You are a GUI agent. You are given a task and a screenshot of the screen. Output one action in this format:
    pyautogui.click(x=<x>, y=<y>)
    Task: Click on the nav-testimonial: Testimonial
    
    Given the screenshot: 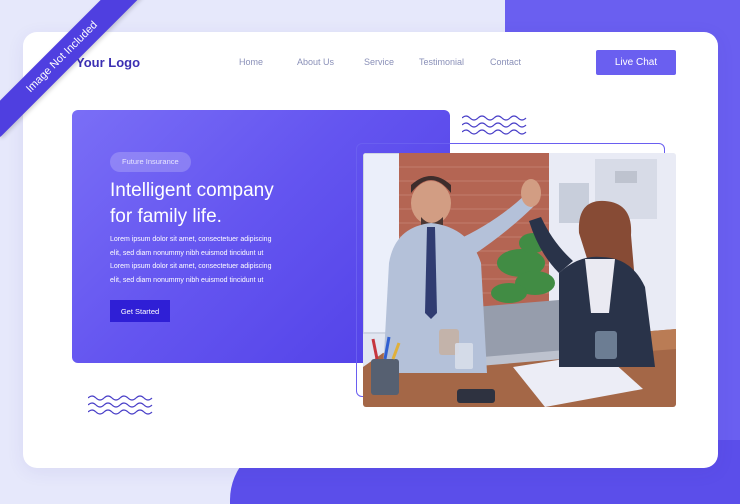 What is the action you would take?
    pyautogui.click(x=441, y=62)
    